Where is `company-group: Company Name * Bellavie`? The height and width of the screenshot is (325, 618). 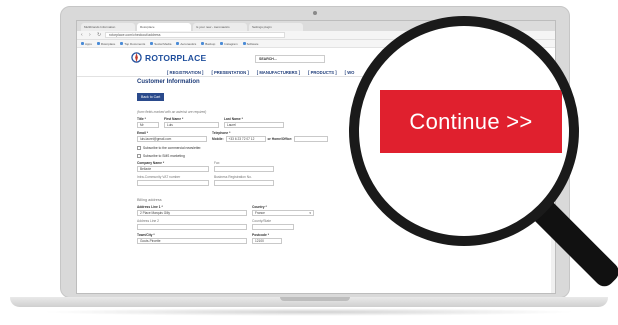
company-group: Company Name * Bellavie is located at coordinates (173, 166).